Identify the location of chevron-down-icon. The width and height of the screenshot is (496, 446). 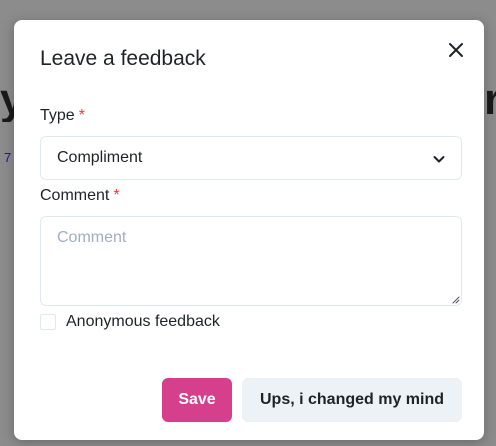
(439, 159).